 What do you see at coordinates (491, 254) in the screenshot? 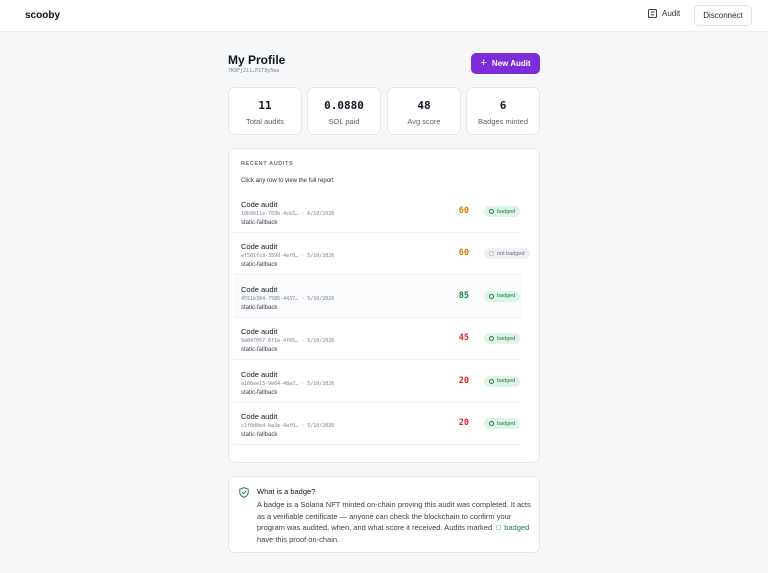
I see `square-icon` at bounding box center [491, 254].